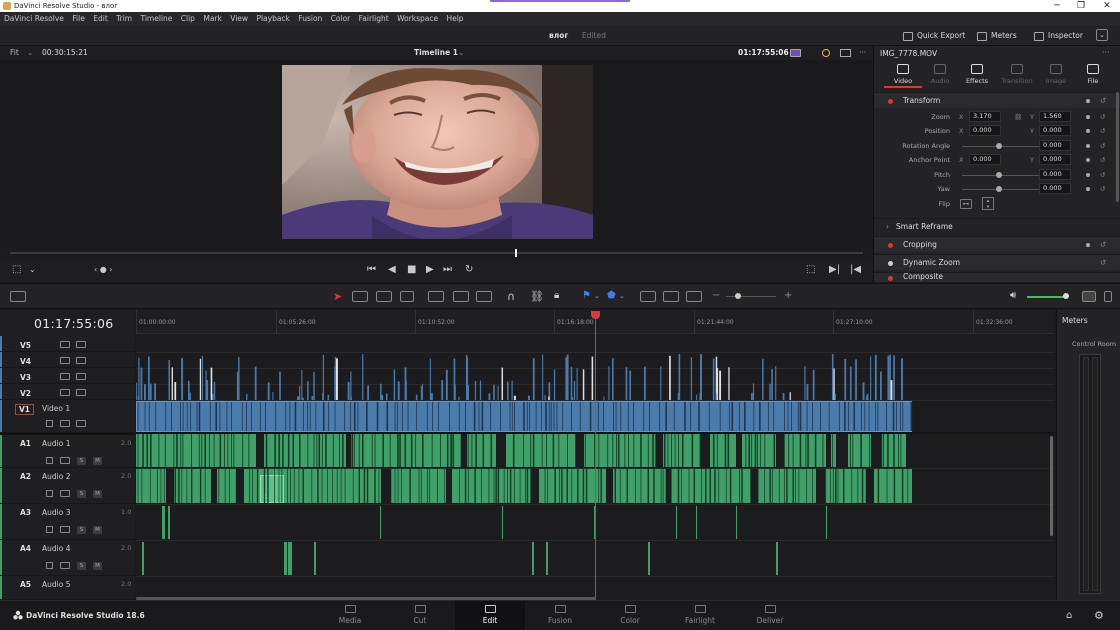  What do you see at coordinates (67, 450) in the screenshot?
I see `track-header-a1: A1 Audio 1 2.0 S M` at bounding box center [67, 450].